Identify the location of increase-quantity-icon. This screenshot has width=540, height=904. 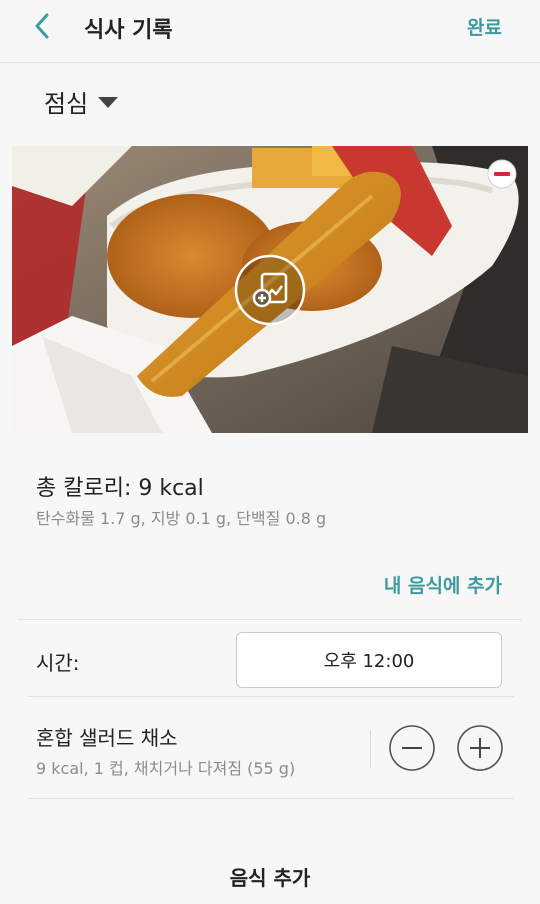
(480, 748).